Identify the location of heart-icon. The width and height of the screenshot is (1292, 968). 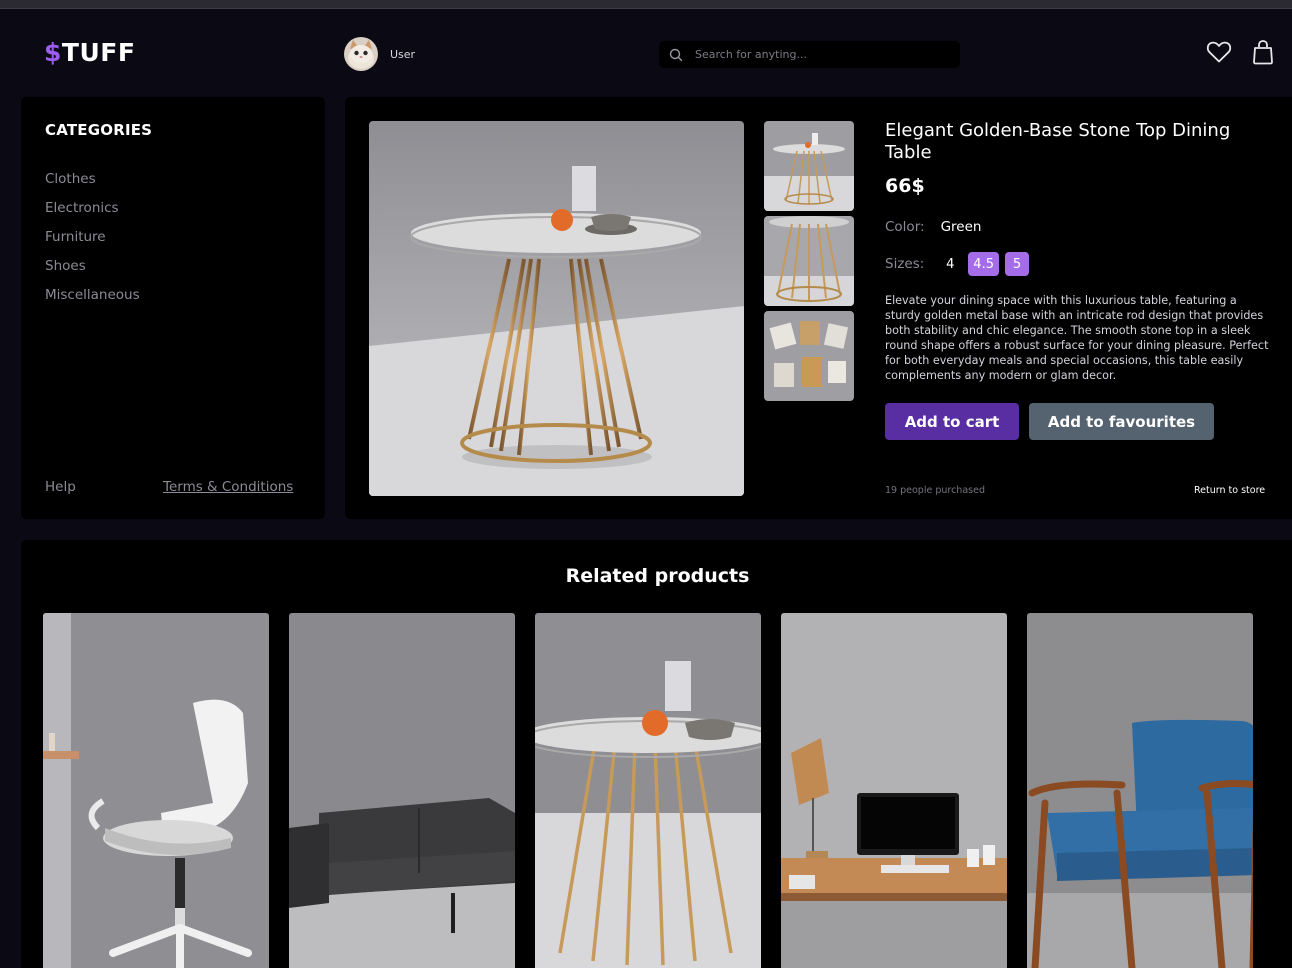
(1219, 52).